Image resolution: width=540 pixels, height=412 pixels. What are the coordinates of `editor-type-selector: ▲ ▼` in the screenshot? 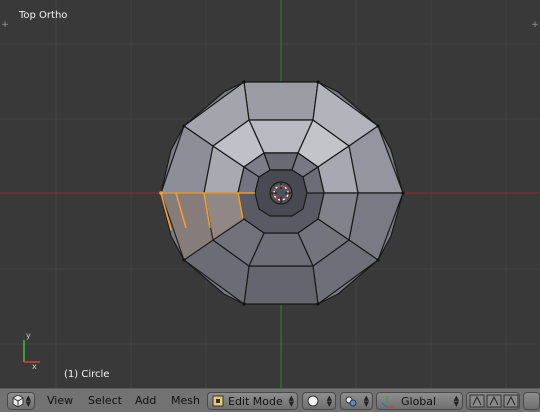 It's located at (21, 401).